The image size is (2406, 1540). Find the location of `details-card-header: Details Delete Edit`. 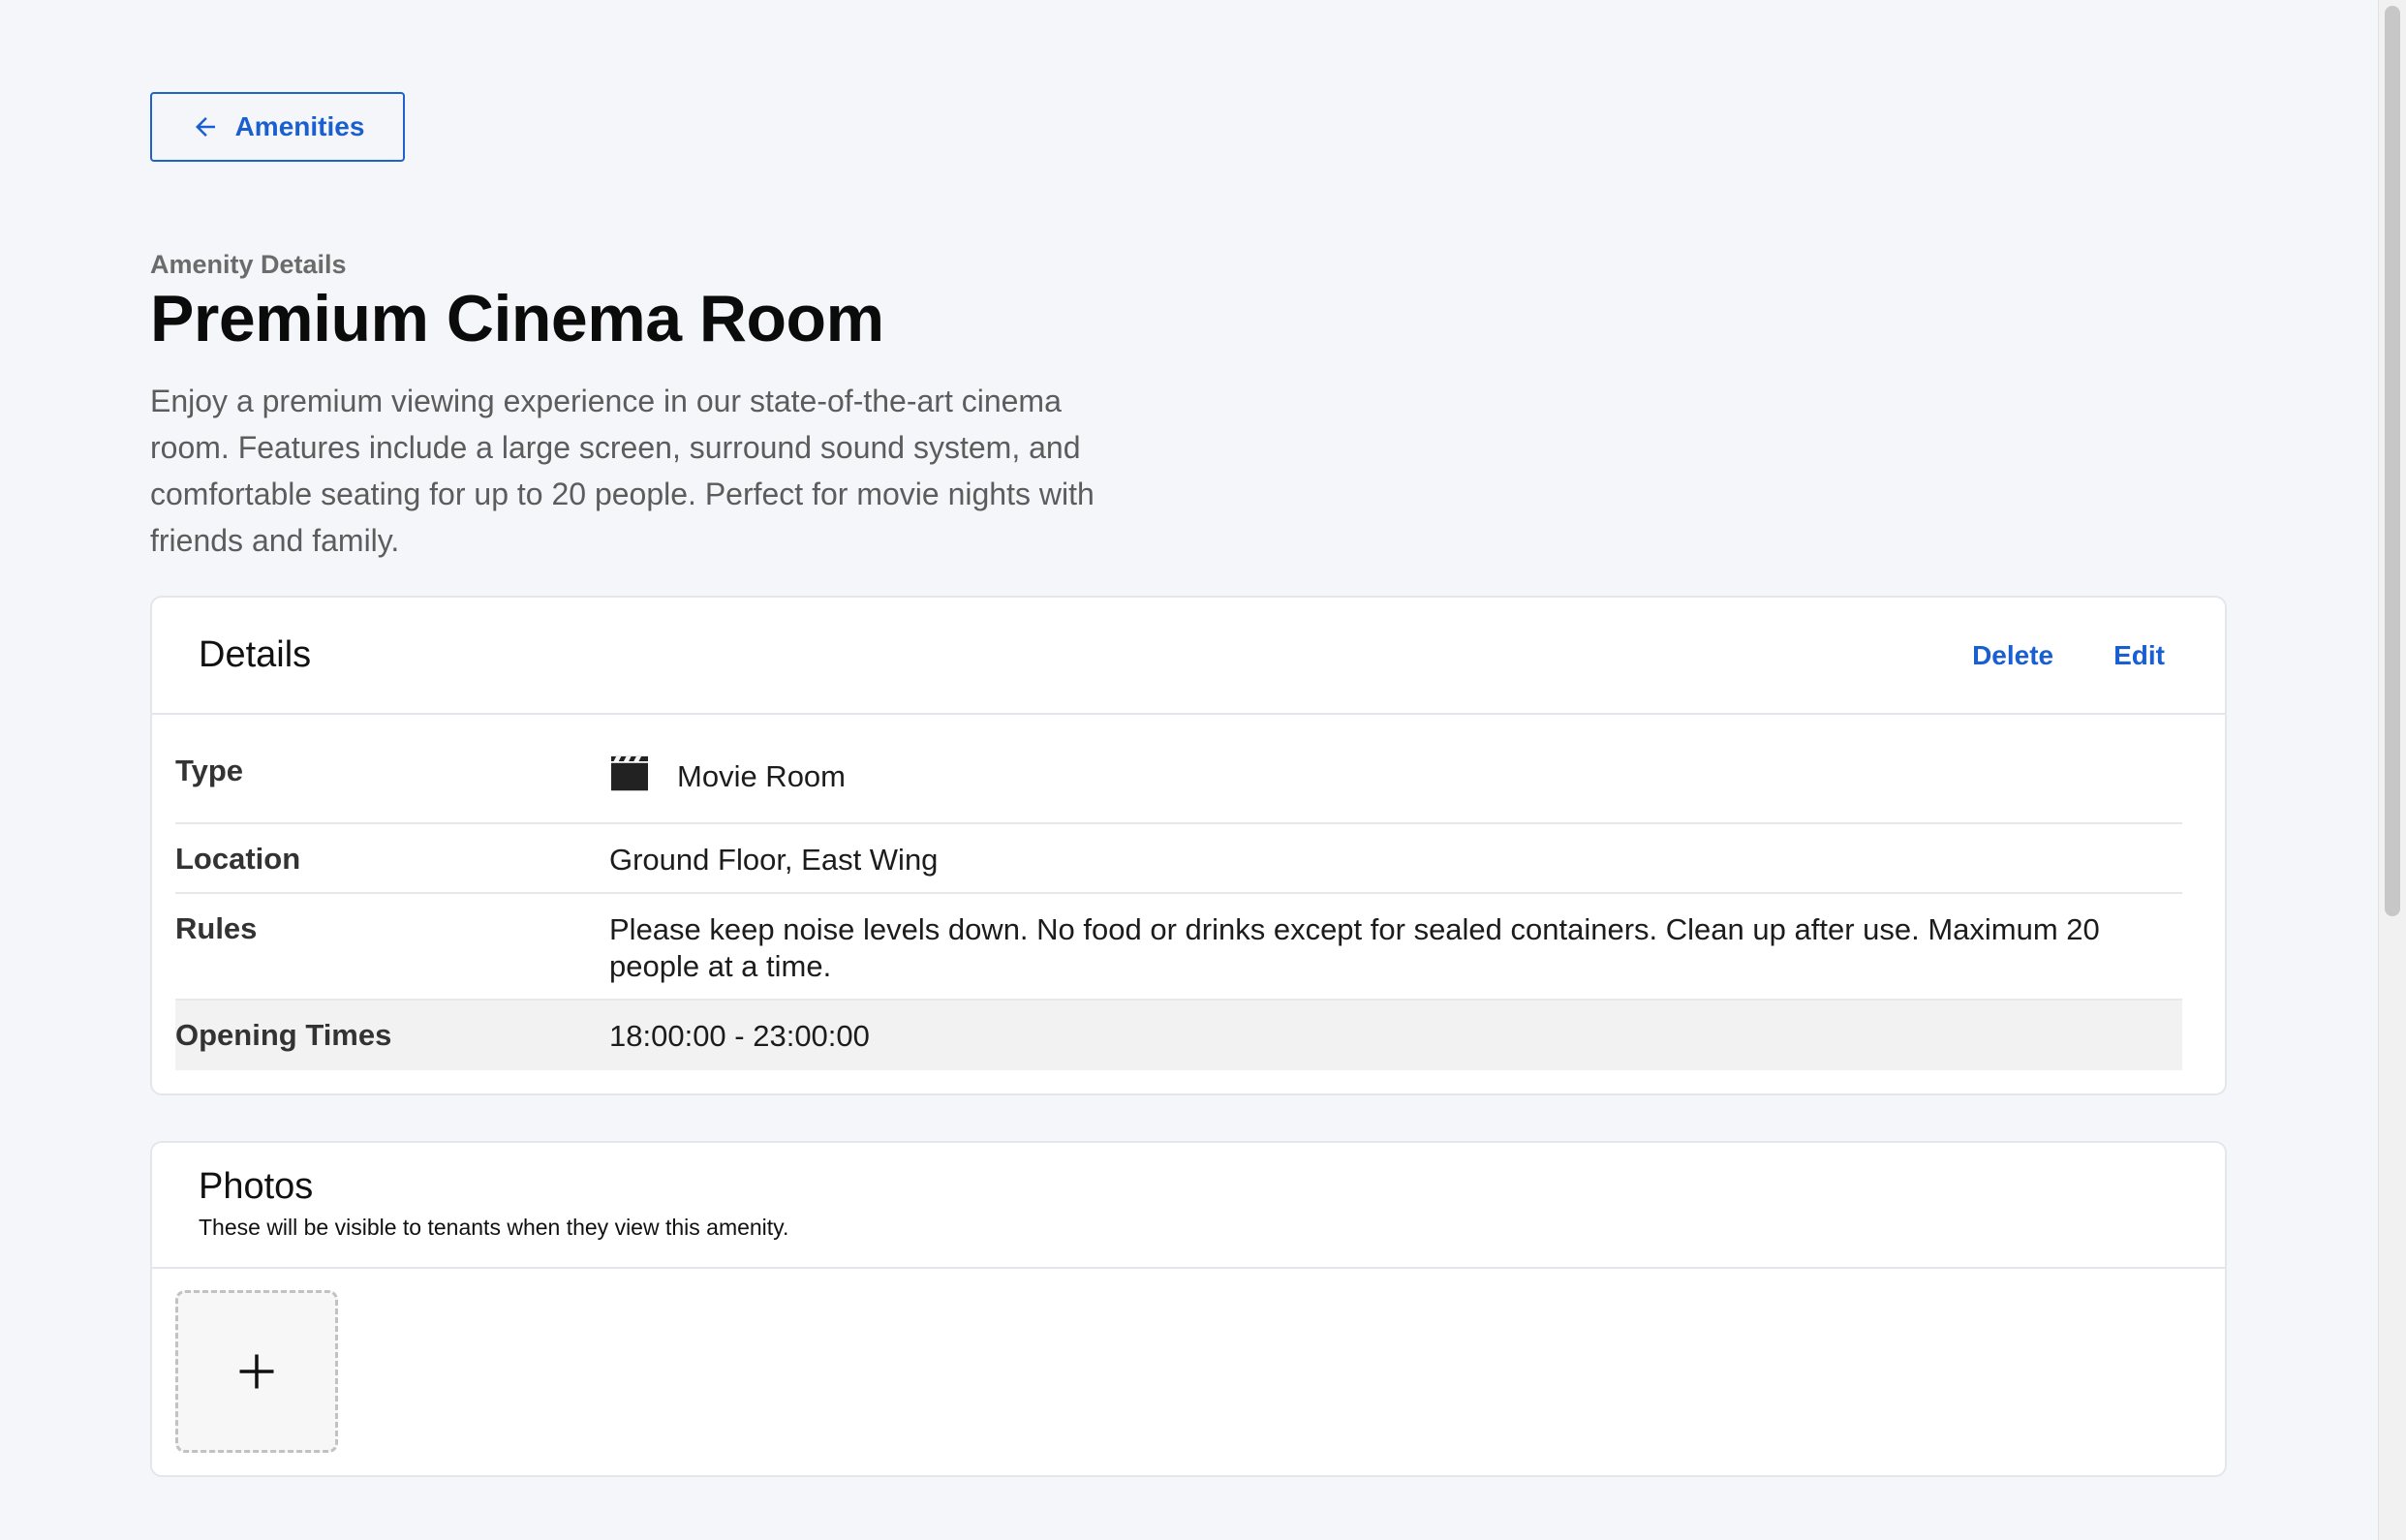

details-card-header: Details Delete Edit is located at coordinates (1189, 656).